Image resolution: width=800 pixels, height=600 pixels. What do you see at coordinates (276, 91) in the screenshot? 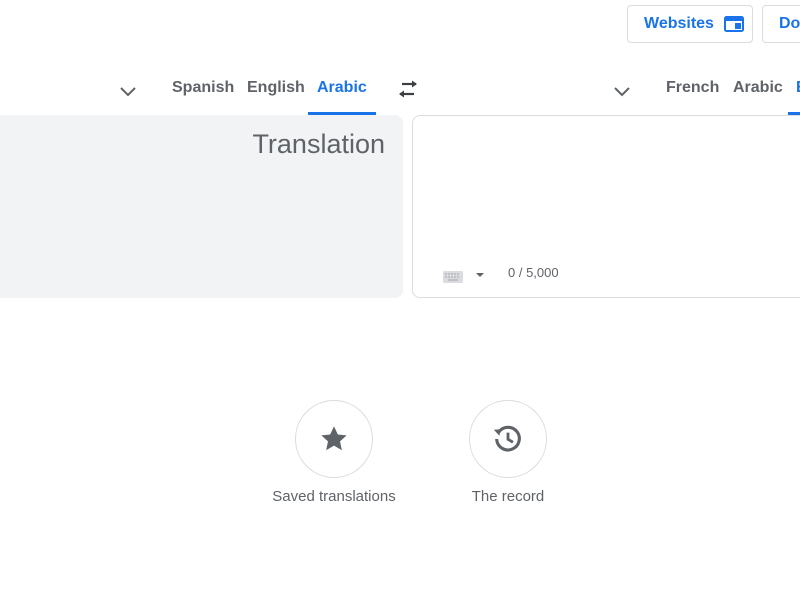
I see `tab-source-english: English` at bounding box center [276, 91].